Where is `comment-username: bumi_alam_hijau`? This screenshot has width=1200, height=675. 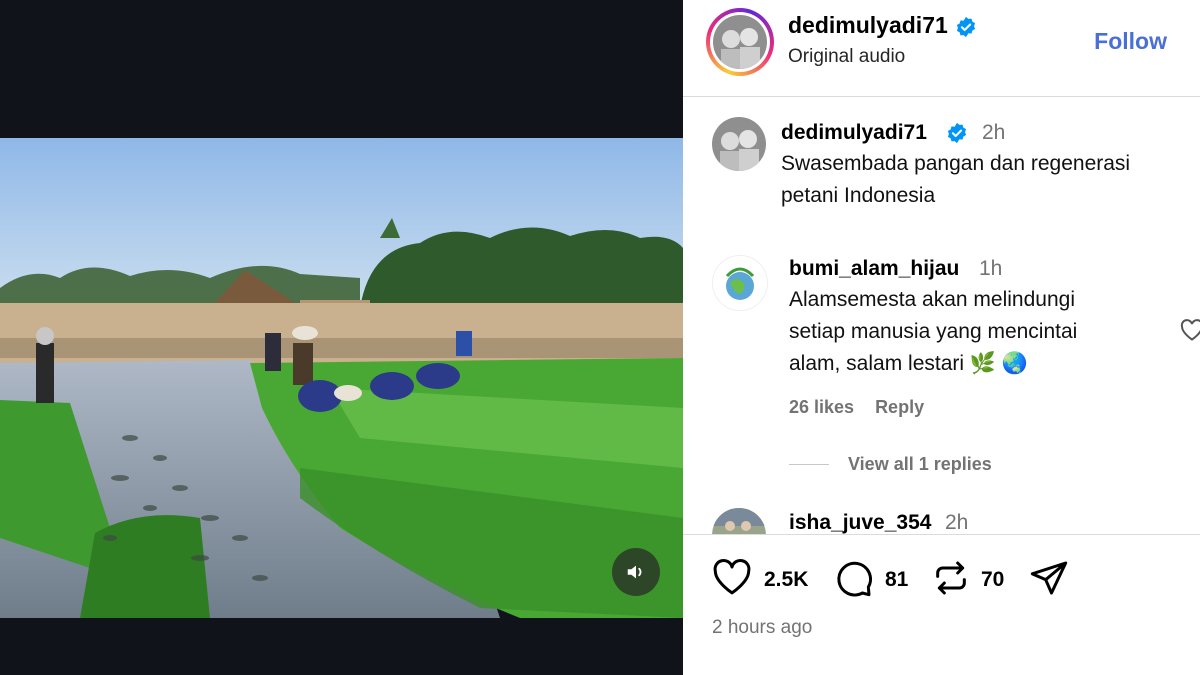 comment-username: bumi_alam_hijau is located at coordinates (874, 269).